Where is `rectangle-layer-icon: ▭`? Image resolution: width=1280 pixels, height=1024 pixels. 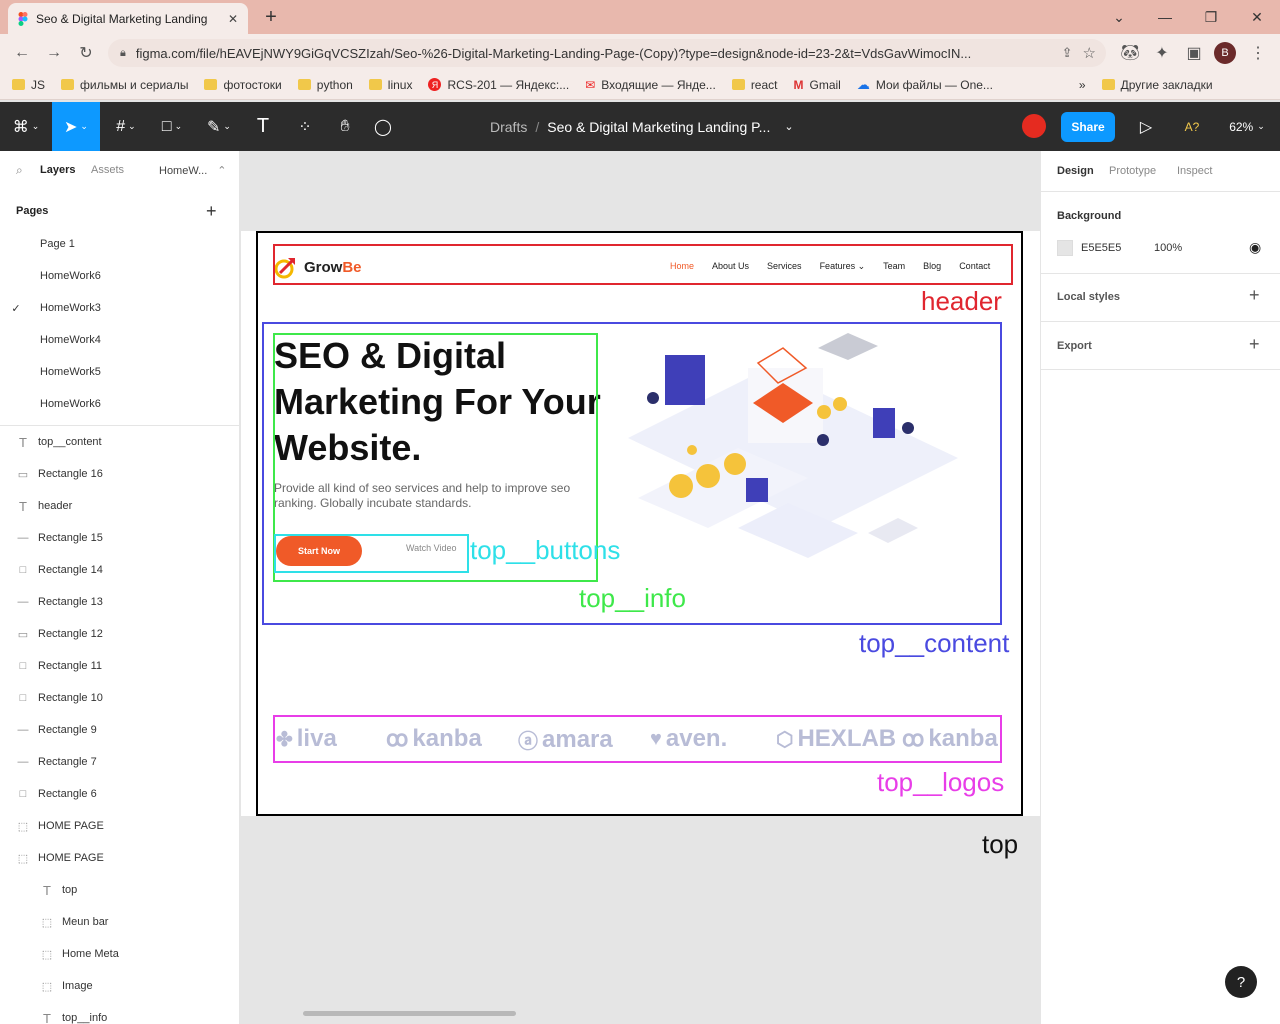 rectangle-layer-icon: ▭ is located at coordinates (23, 634).